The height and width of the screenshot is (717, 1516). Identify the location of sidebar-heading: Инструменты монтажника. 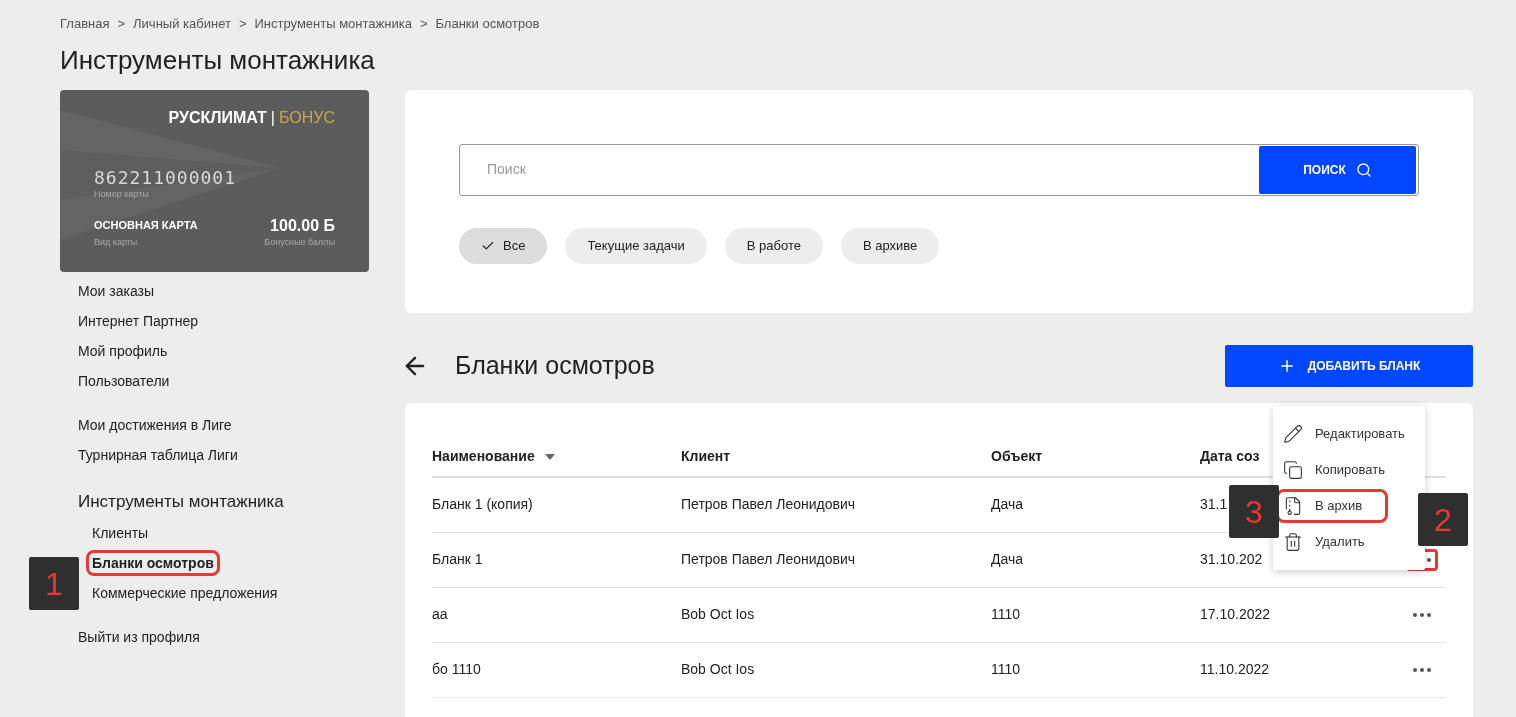
(181, 501).